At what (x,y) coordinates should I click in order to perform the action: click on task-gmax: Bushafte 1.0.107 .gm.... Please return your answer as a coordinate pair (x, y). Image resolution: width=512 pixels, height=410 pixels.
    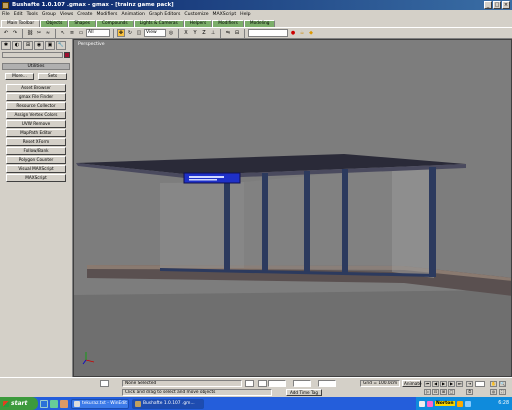
    Looking at the image, I should click on (168, 403).